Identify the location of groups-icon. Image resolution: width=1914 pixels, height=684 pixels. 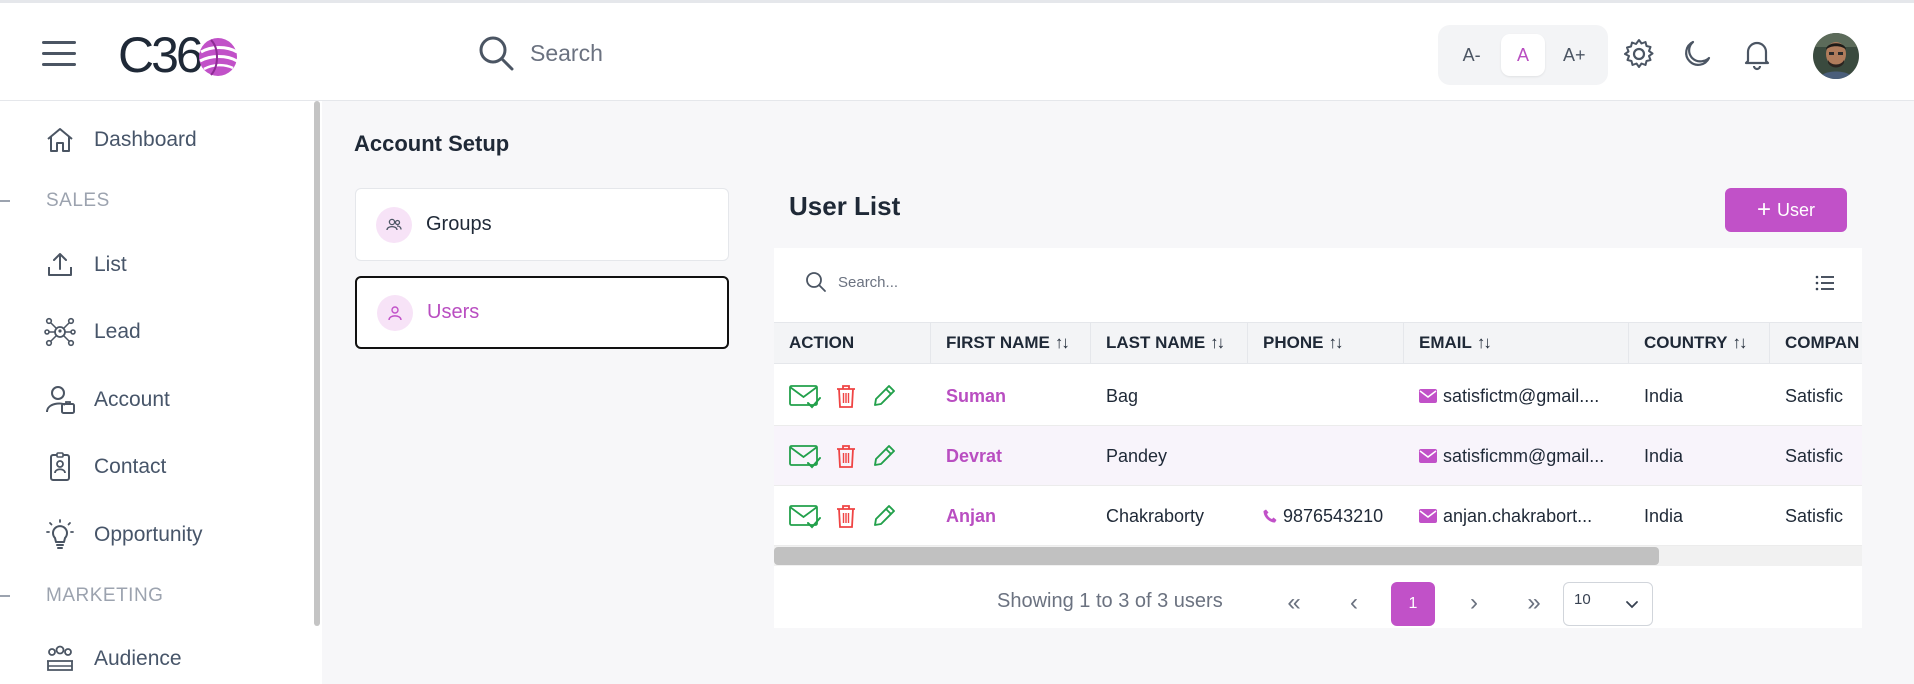
(394, 224).